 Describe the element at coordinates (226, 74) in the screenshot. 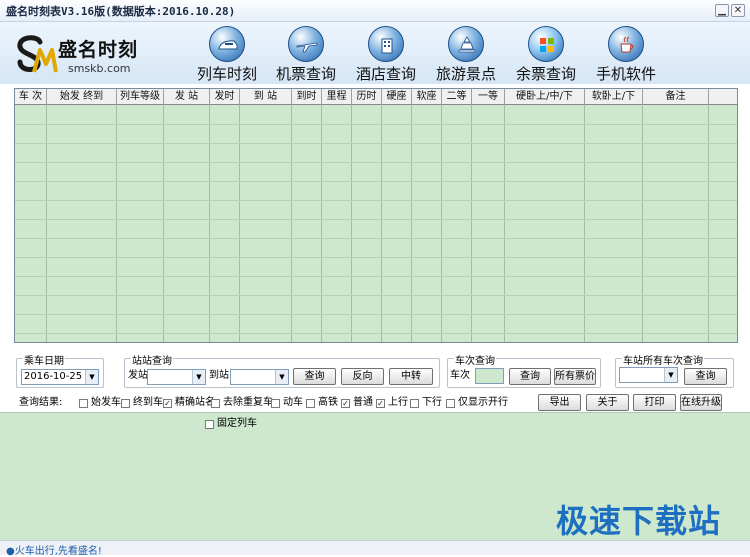

I see `nav-label: 列车时刻` at that location.